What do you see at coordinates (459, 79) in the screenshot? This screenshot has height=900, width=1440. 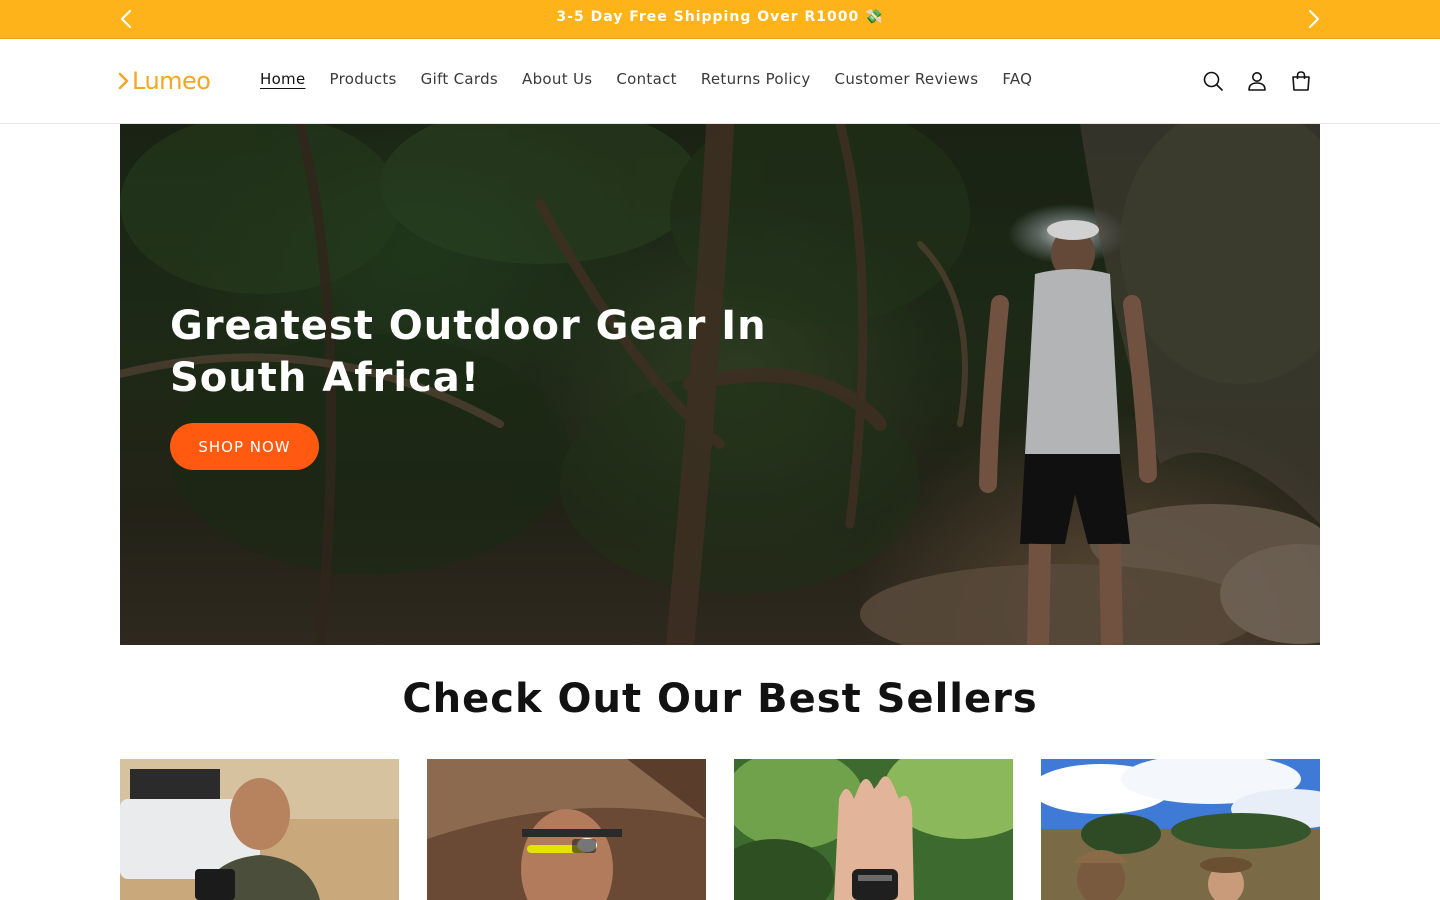 I see `nav-item-gift-cards: Gift Cards` at bounding box center [459, 79].